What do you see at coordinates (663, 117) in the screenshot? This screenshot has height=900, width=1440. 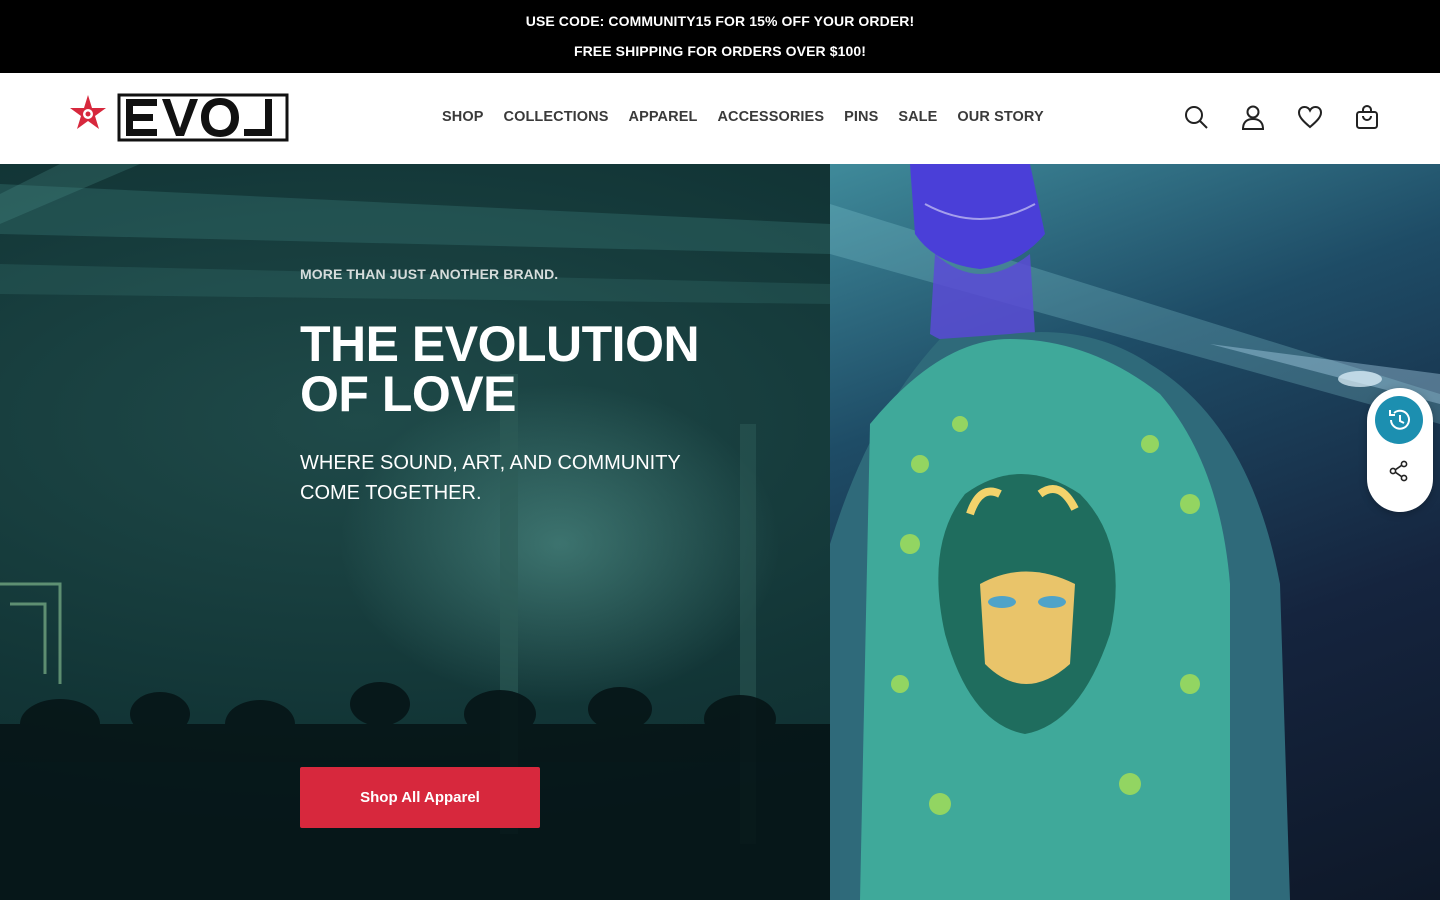 I see `nav-apparel: APPAREL` at bounding box center [663, 117].